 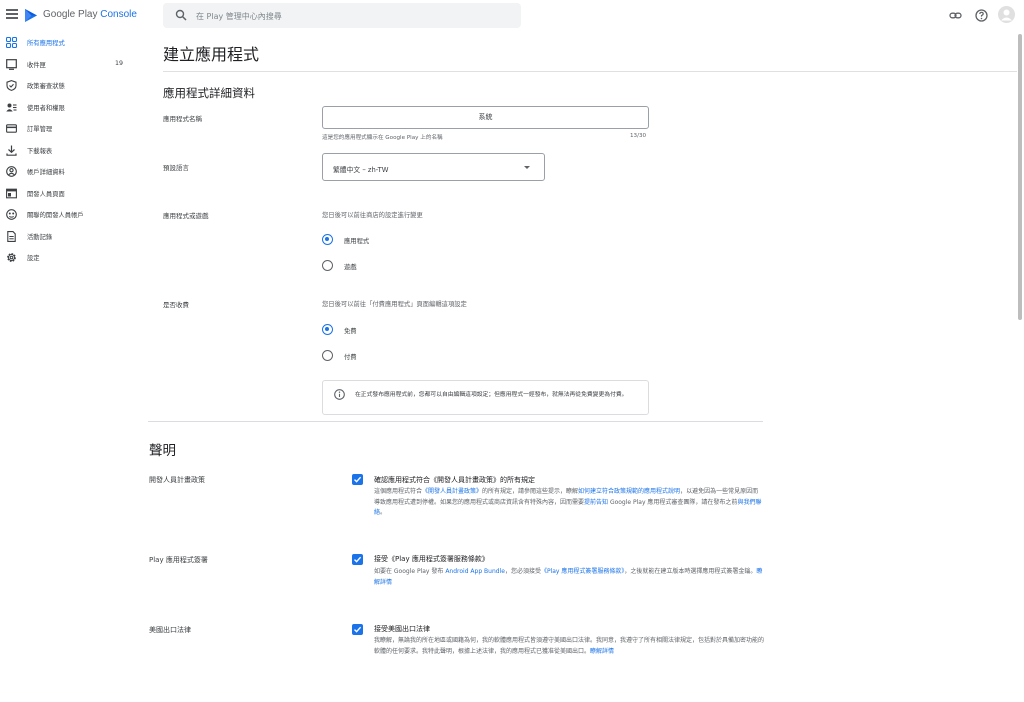 I want to click on chevron-down-icon, so click(x=527, y=167).